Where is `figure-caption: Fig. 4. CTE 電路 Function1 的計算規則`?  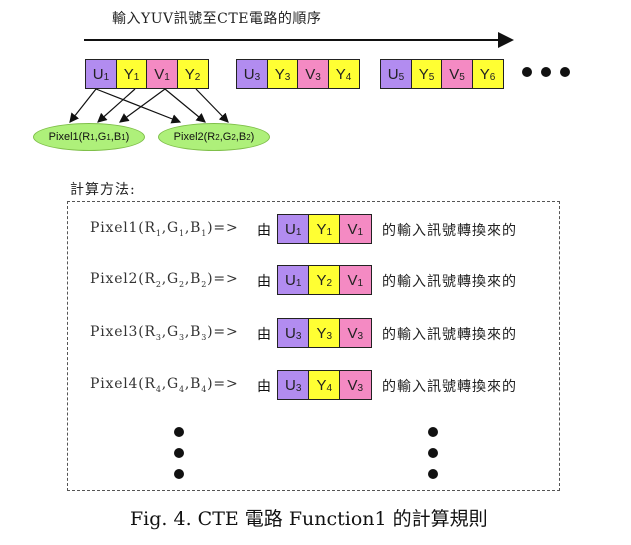
figure-caption: Fig. 4. CTE 電路 Function1 的計算規則 is located at coordinates (309, 519).